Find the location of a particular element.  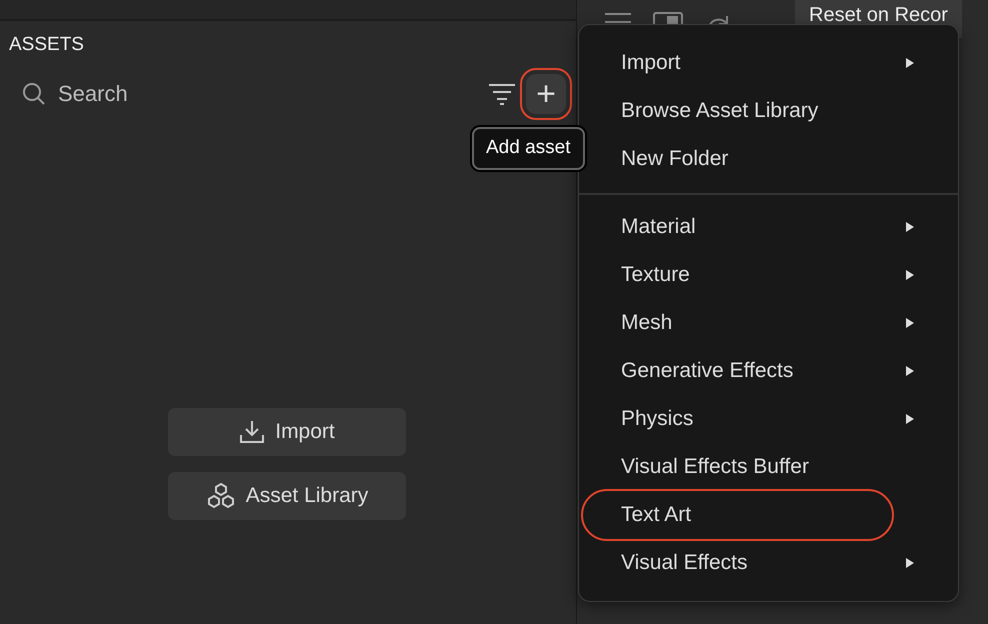

panel-title: ASSETS is located at coordinates (46, 45).